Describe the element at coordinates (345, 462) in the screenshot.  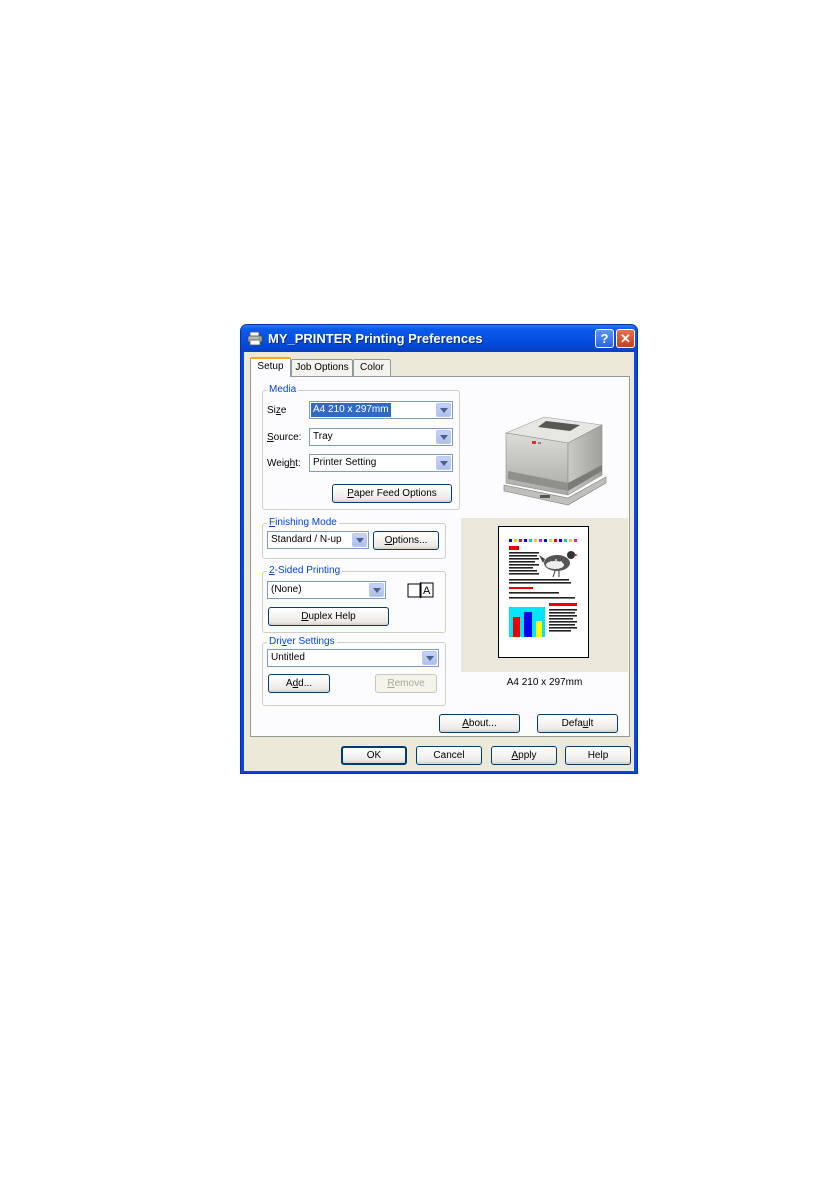
I see `weight-value: Printer Setting` at that location.